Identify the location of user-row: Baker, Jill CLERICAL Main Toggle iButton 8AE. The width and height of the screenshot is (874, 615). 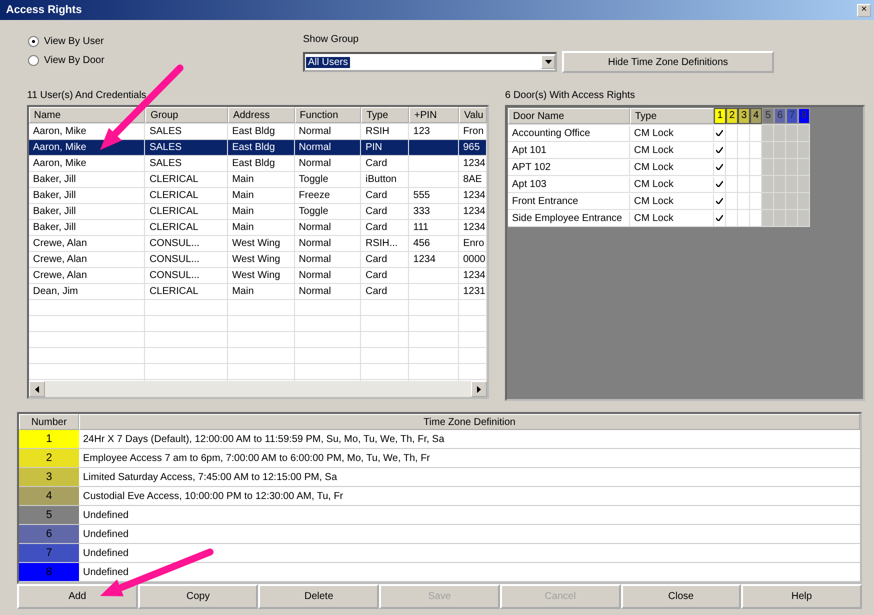
(258, 180).